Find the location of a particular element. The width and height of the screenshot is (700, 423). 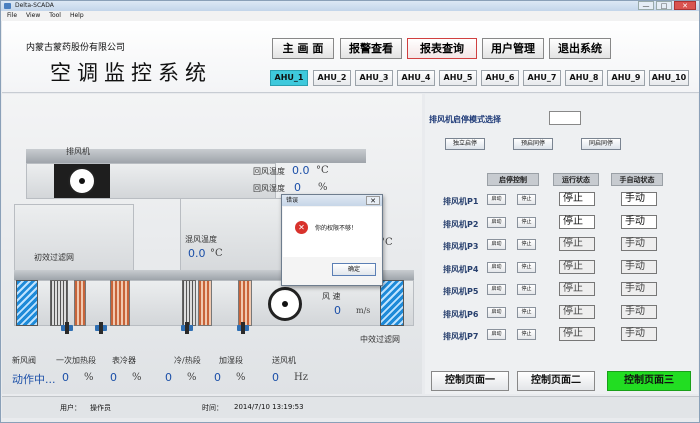

fan-p6-run-state: 停止 is located at coordinates (577, 311).